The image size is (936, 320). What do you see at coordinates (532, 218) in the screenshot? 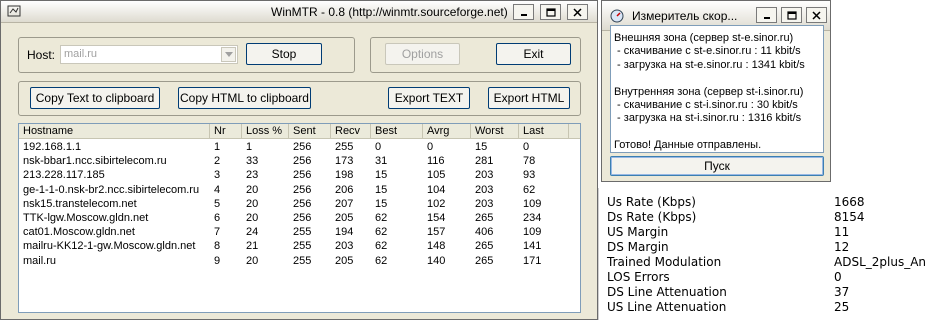
I see `cell-last: 234` at bounding box center [532, 218].